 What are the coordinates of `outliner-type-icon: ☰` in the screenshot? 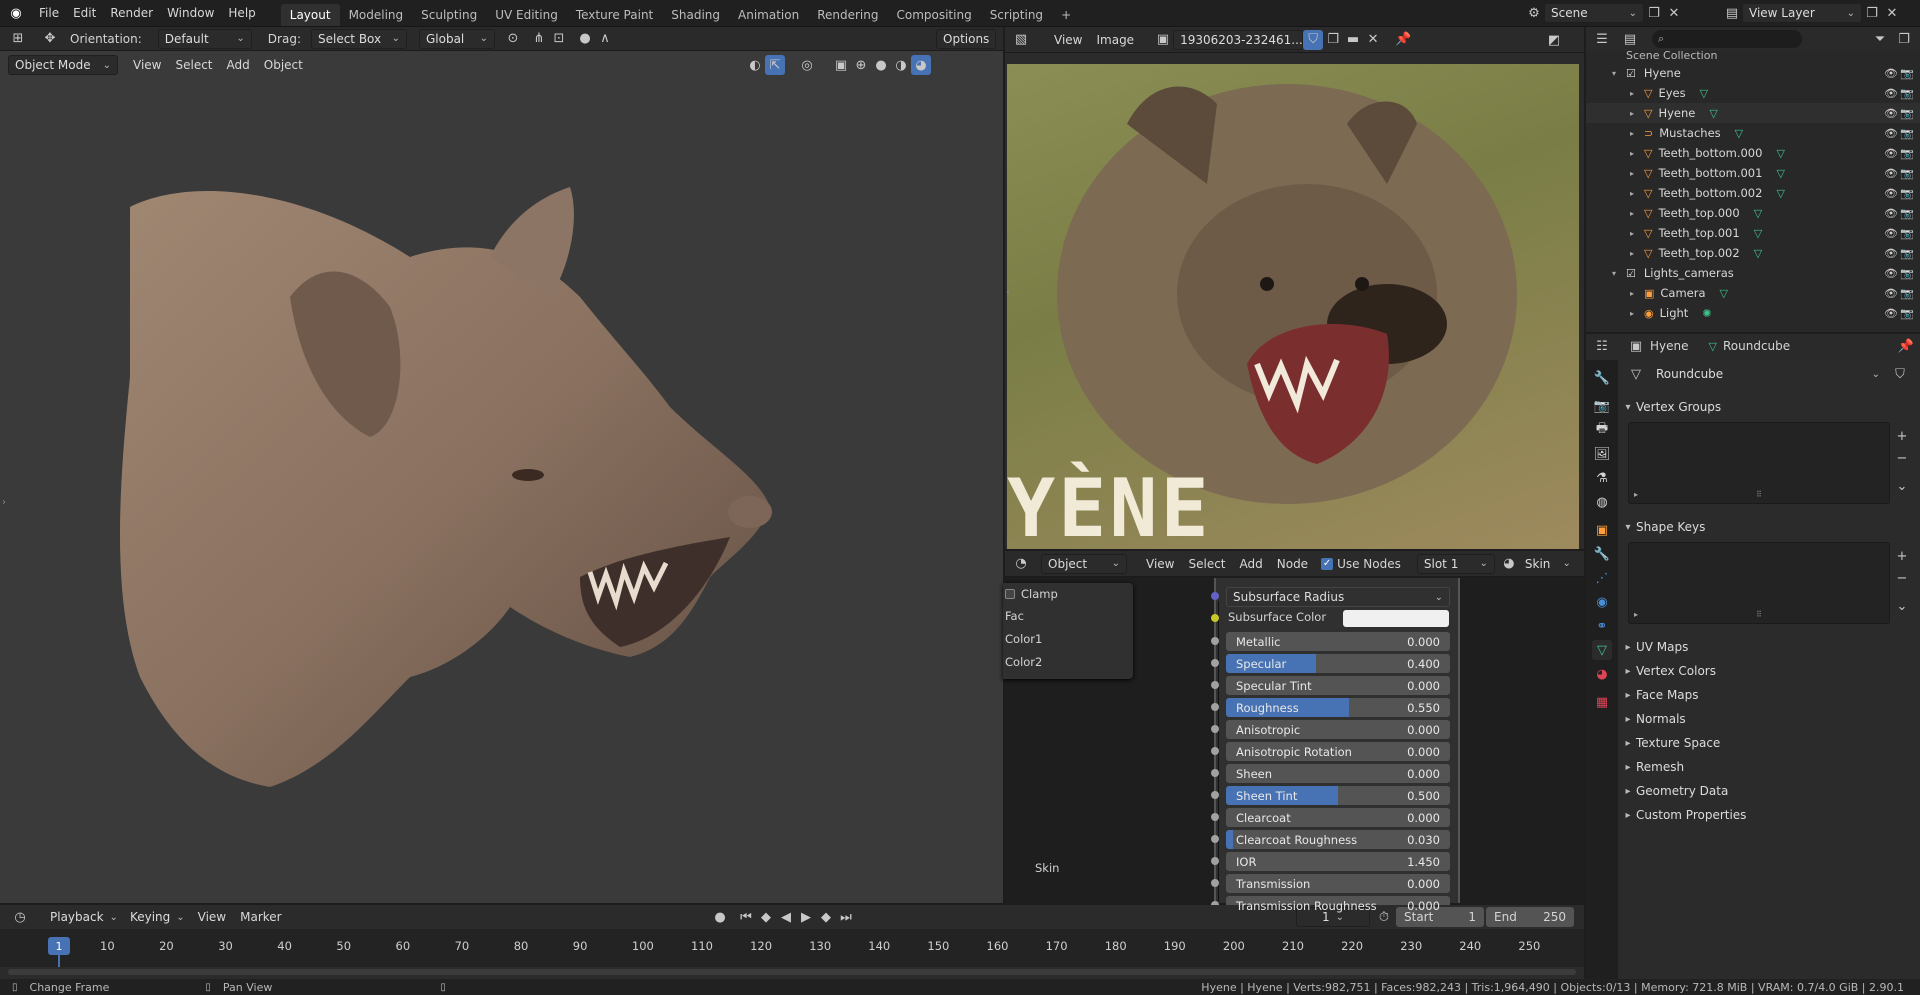 It's located at (1602, 39).